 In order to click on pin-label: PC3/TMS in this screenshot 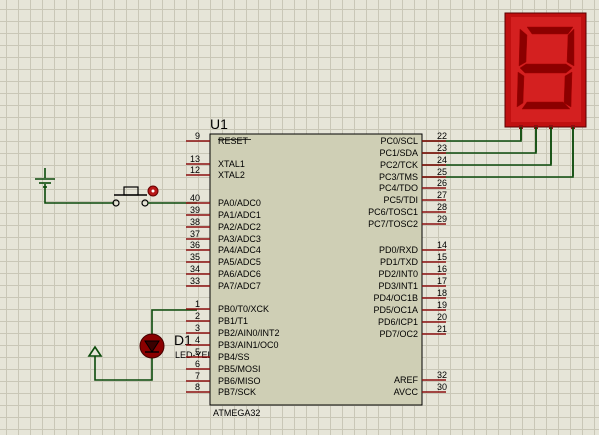, I will do `click(398, 177)`.